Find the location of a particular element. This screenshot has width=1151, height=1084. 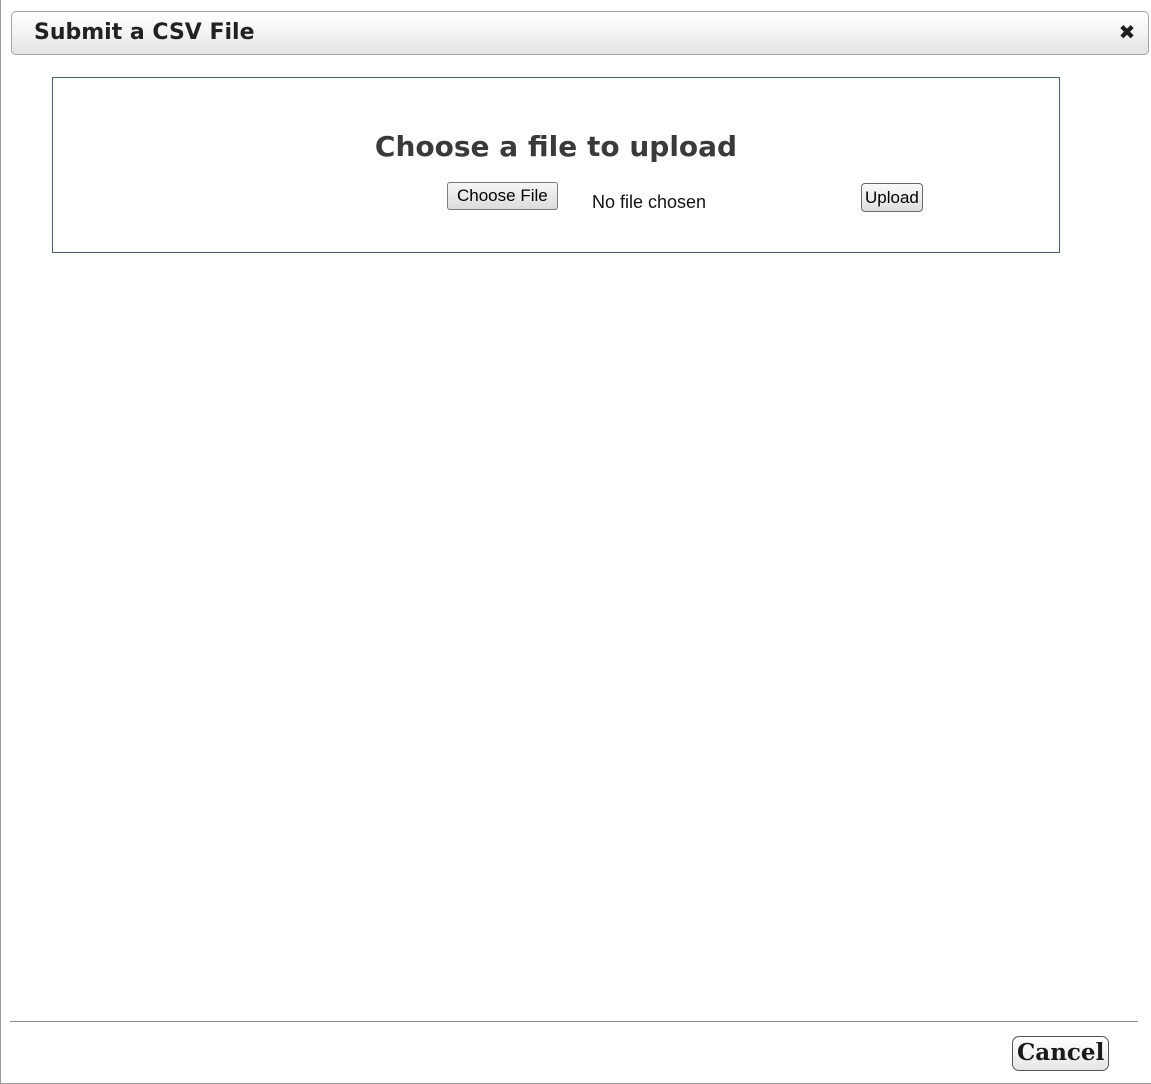

upload-button: Upload is located at coordinates (892, 197).